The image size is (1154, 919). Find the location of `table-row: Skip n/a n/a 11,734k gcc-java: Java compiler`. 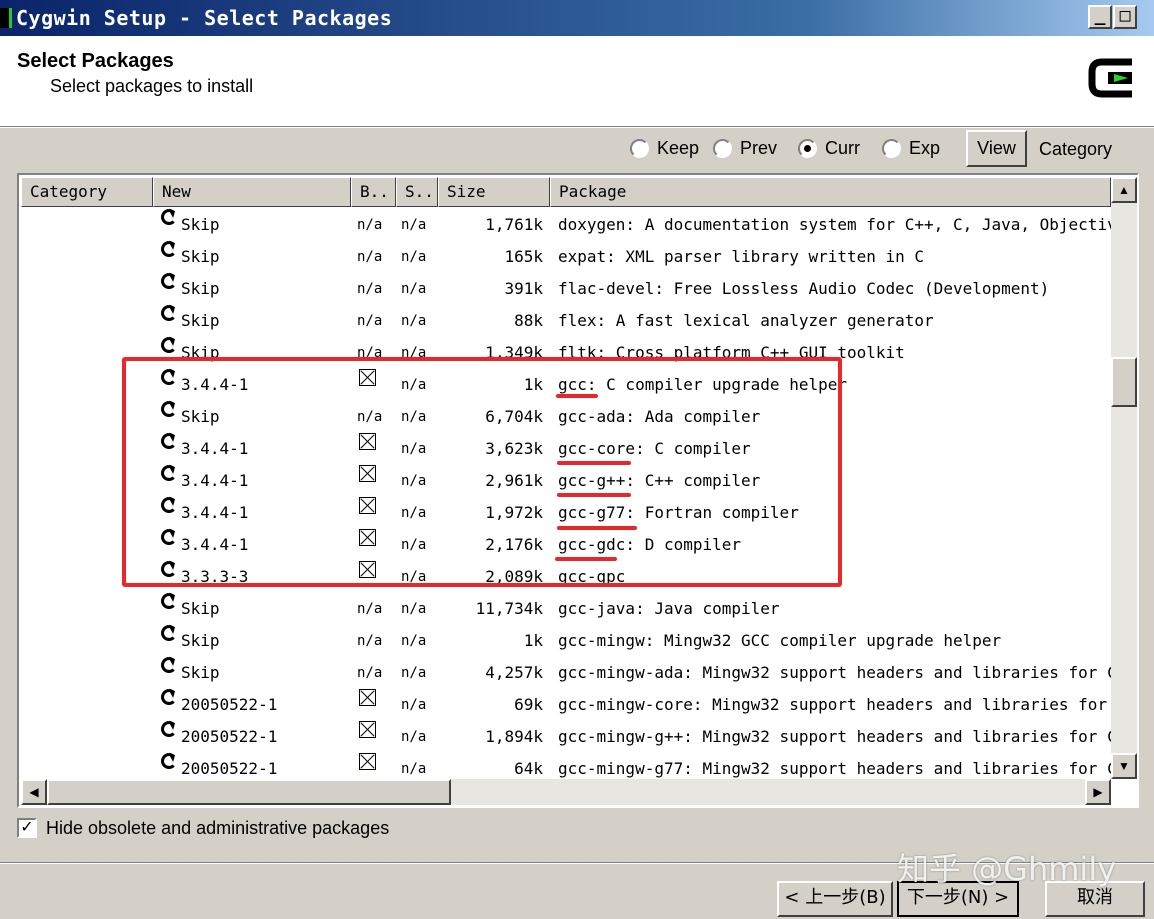

table-row: Skip n/a n/a 11,734k gcc-java: Java compiler is located at coordinates (566, 609).